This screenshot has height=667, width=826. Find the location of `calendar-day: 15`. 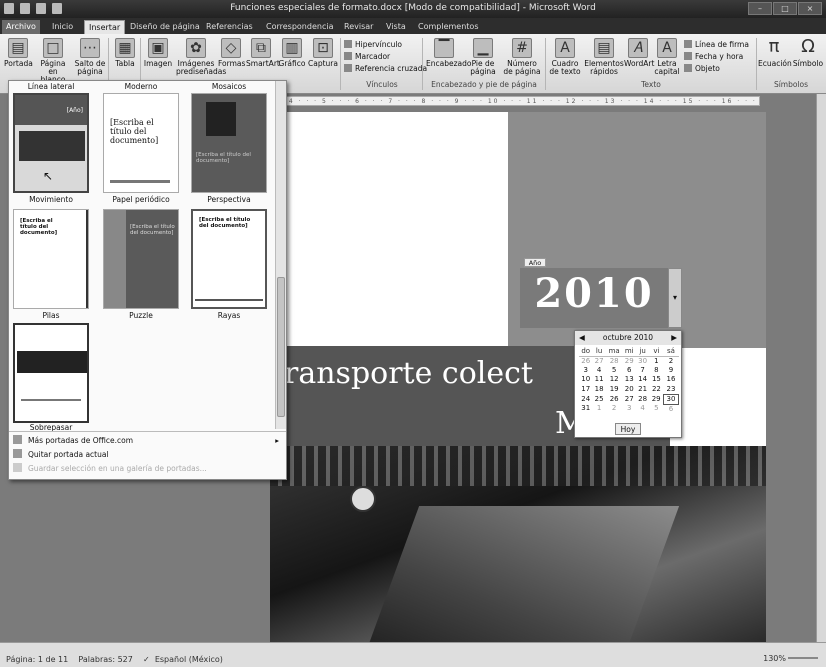

calendar-day: 15 is located at coordinates (656, 380).